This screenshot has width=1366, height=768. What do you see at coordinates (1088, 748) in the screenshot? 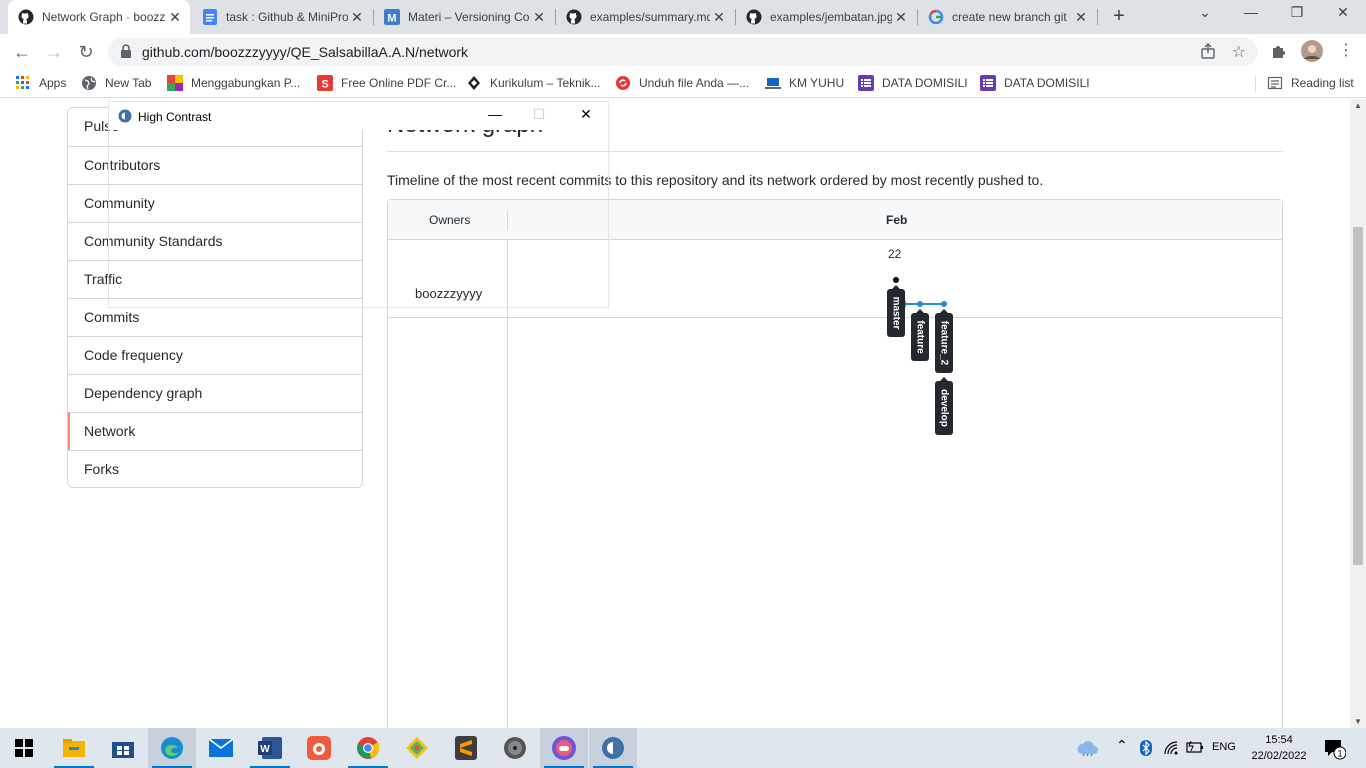
I see `weather-cloud-icon` at bounding box center [1088, 748].